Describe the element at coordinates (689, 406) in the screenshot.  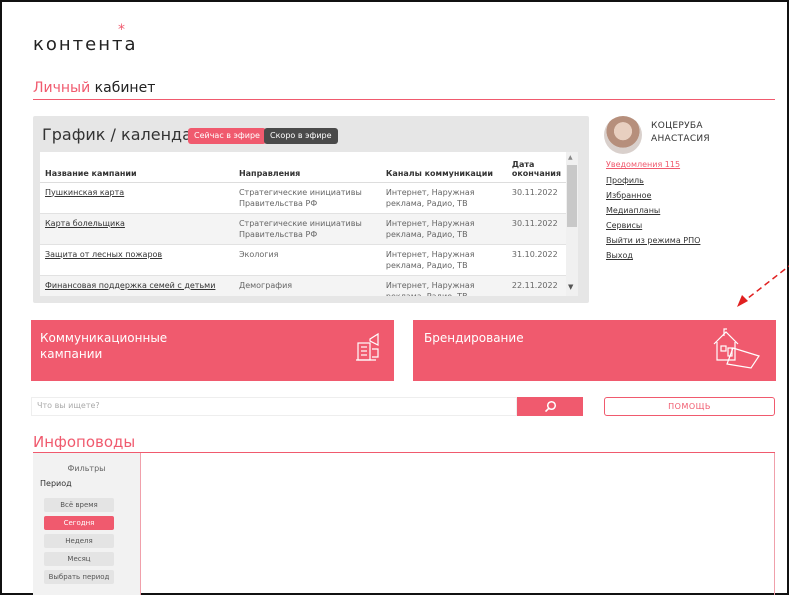
I see `help-button: ПОМОЩЬ` at that location.